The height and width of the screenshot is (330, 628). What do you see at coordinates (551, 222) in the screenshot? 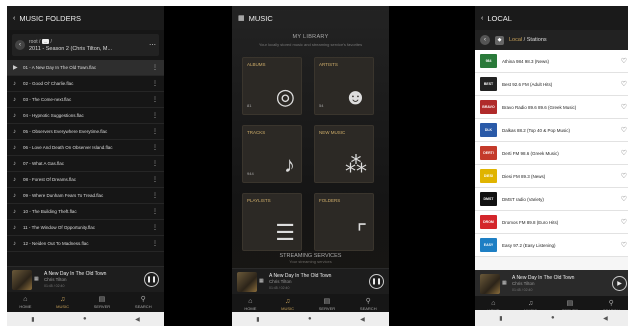
I see `station-row: DROM Dromos FM 89.8 (Euro Hits) ♡` at bounding box center [551, 222].